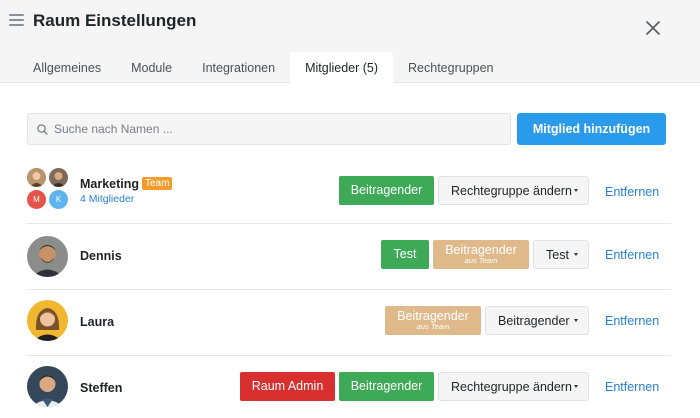  What do you see at coordinates (287, 386) in the screenshot?
I see `role-tag-room-admin: Raum Admin` at bounding box center [287, 386].